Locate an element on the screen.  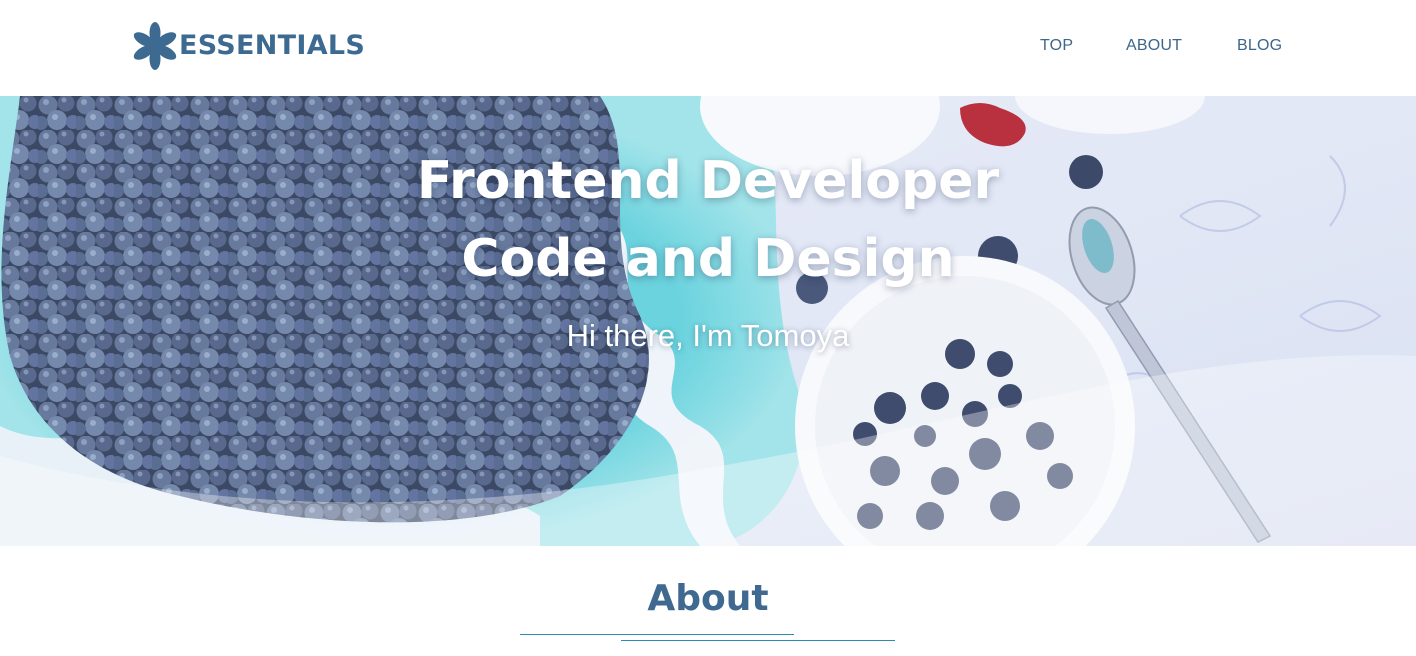
hero-title-line-2: Code and Design is located at coordinates (708, 259).